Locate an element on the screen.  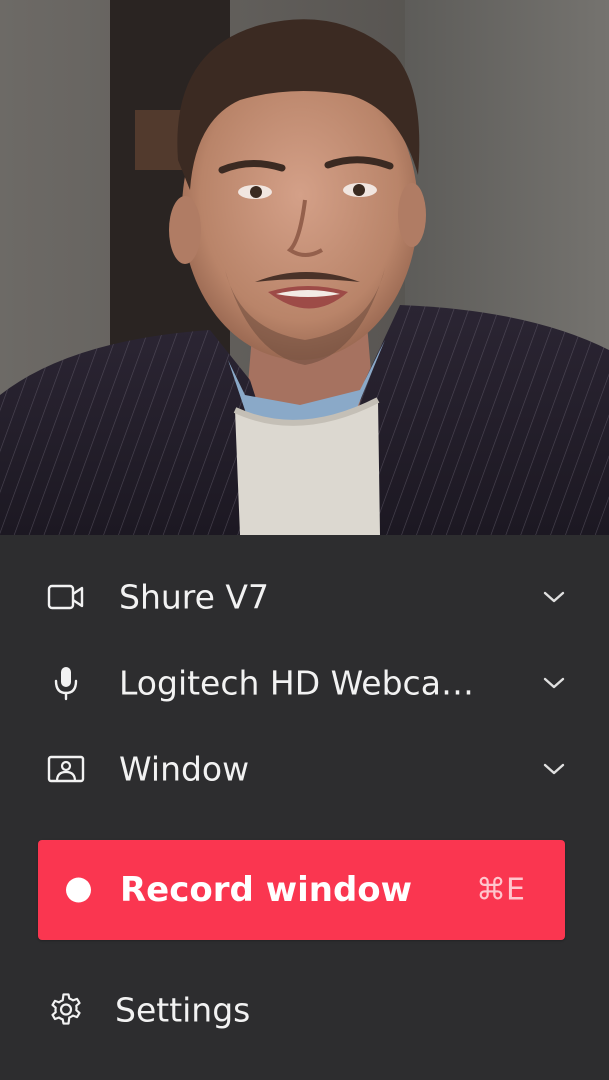
camera-selector: Shure V7 is located at coordinates (304, 597).